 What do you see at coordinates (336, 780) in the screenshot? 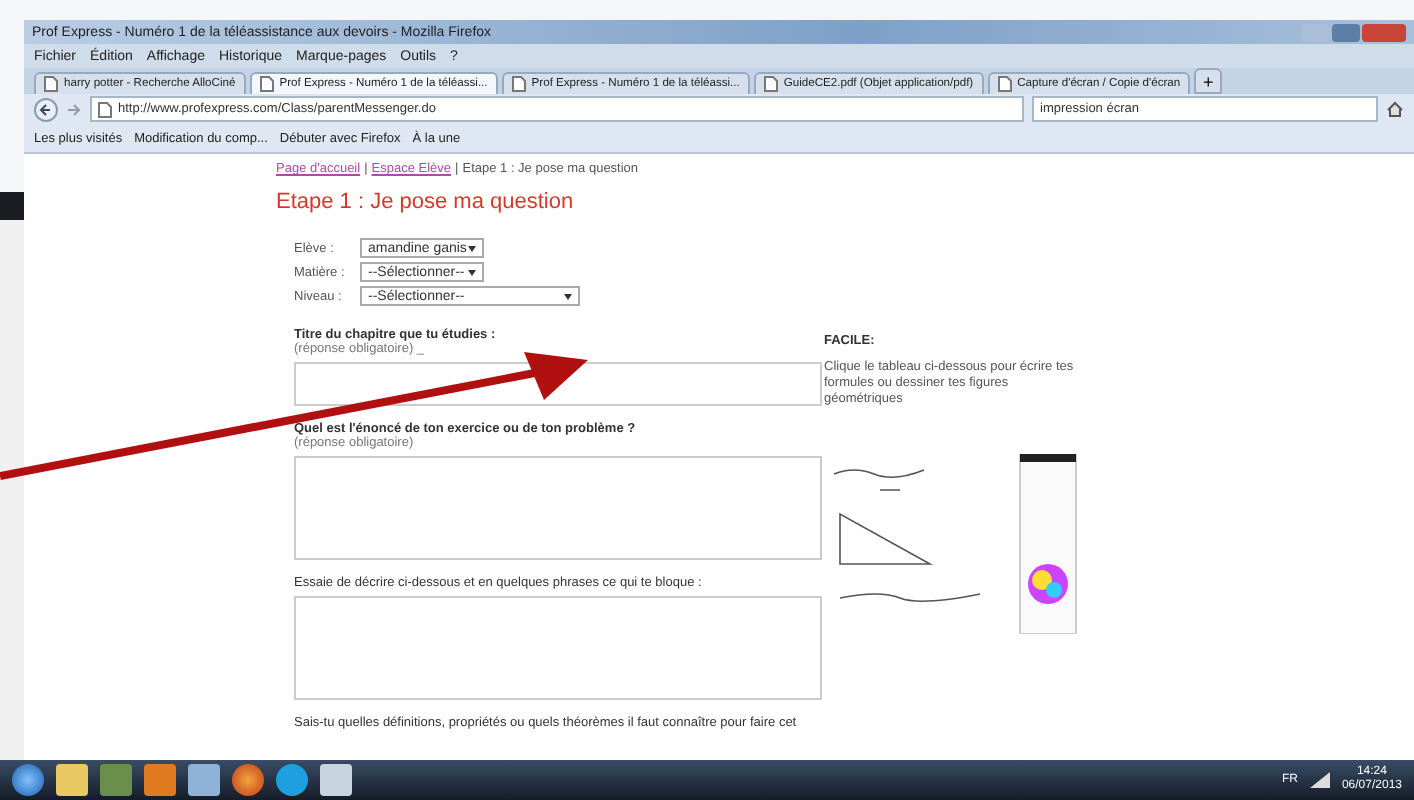
I see `document-icon` at bounding box center [336, 780].